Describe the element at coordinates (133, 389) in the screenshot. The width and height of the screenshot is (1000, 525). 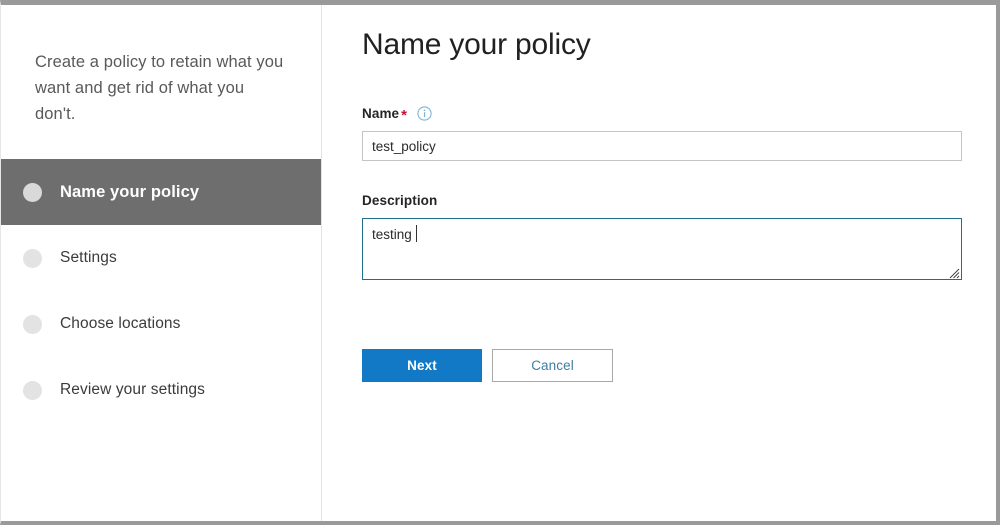
I see `sidebar-item-label: Review your settings` at that location.